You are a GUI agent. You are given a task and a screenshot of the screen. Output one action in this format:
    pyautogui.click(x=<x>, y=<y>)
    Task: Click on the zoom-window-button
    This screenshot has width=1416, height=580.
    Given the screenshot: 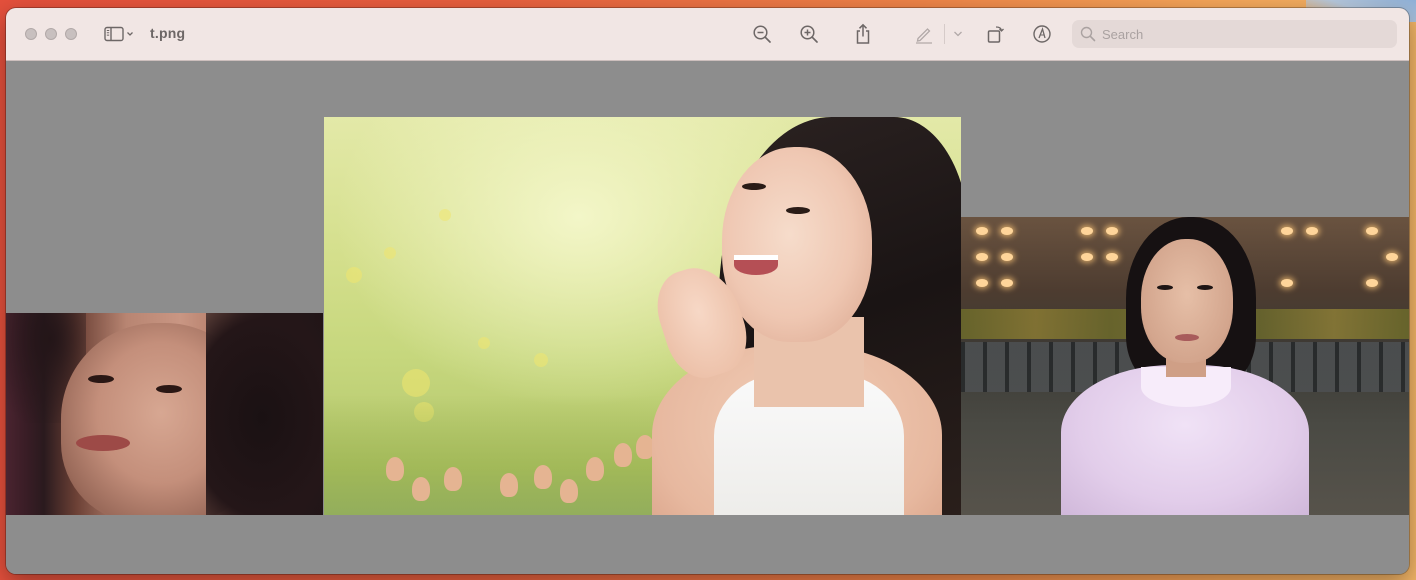 What is the action you would take?
    pyautogui.click(x=71, y=34)
    